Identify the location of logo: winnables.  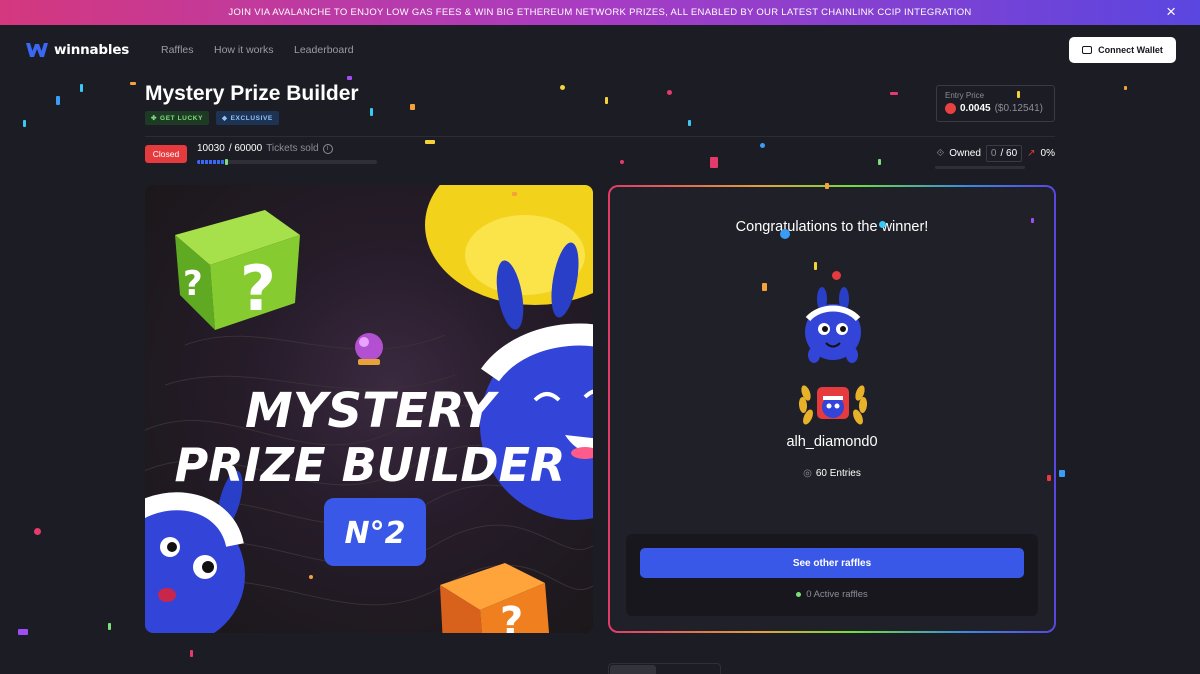
(77, 50).